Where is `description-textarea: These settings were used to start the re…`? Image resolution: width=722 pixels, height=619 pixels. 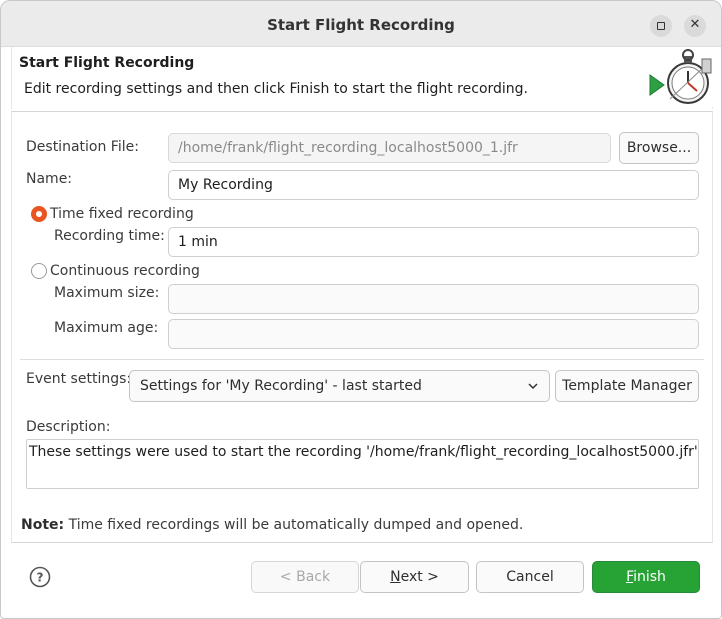 description-textarea: These settings were used to start the re… is located at coordinates (362, 464).